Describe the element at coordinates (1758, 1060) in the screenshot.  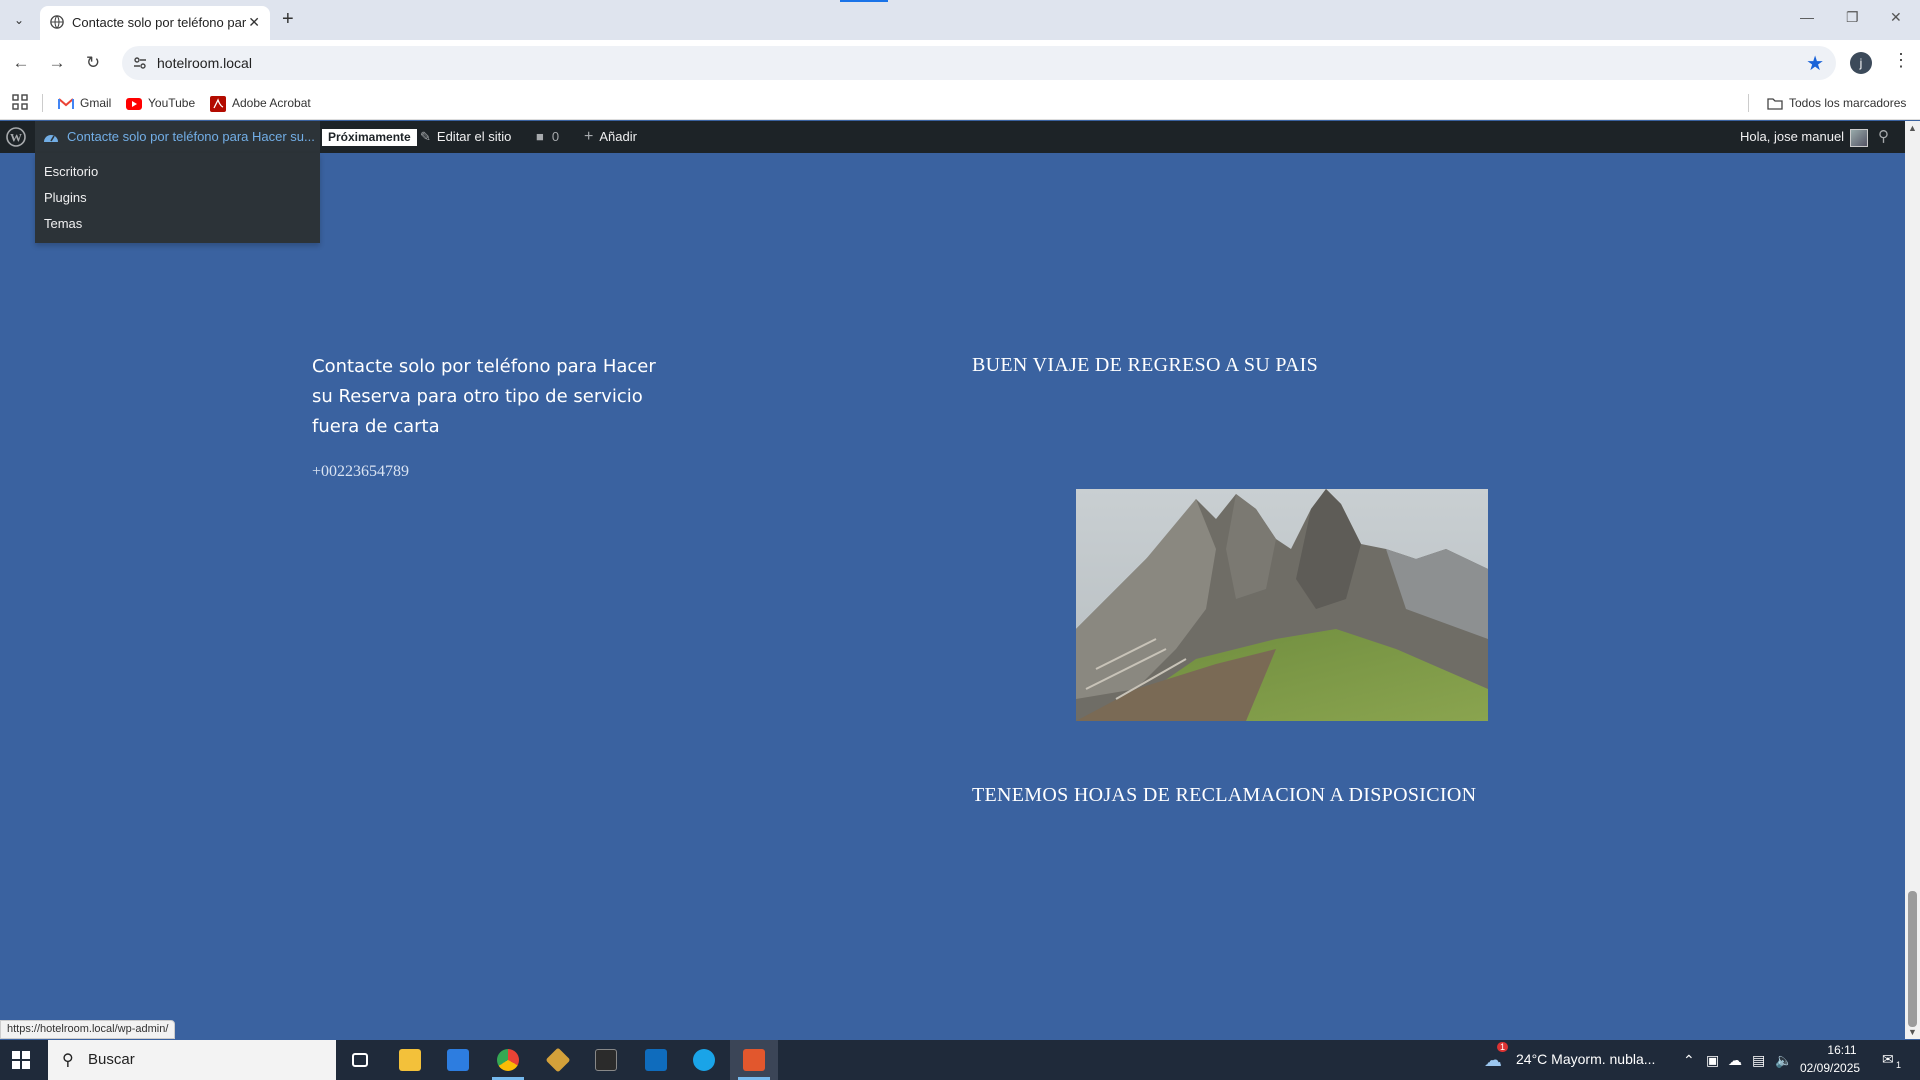
I see `network-icon: ▤` at that location.